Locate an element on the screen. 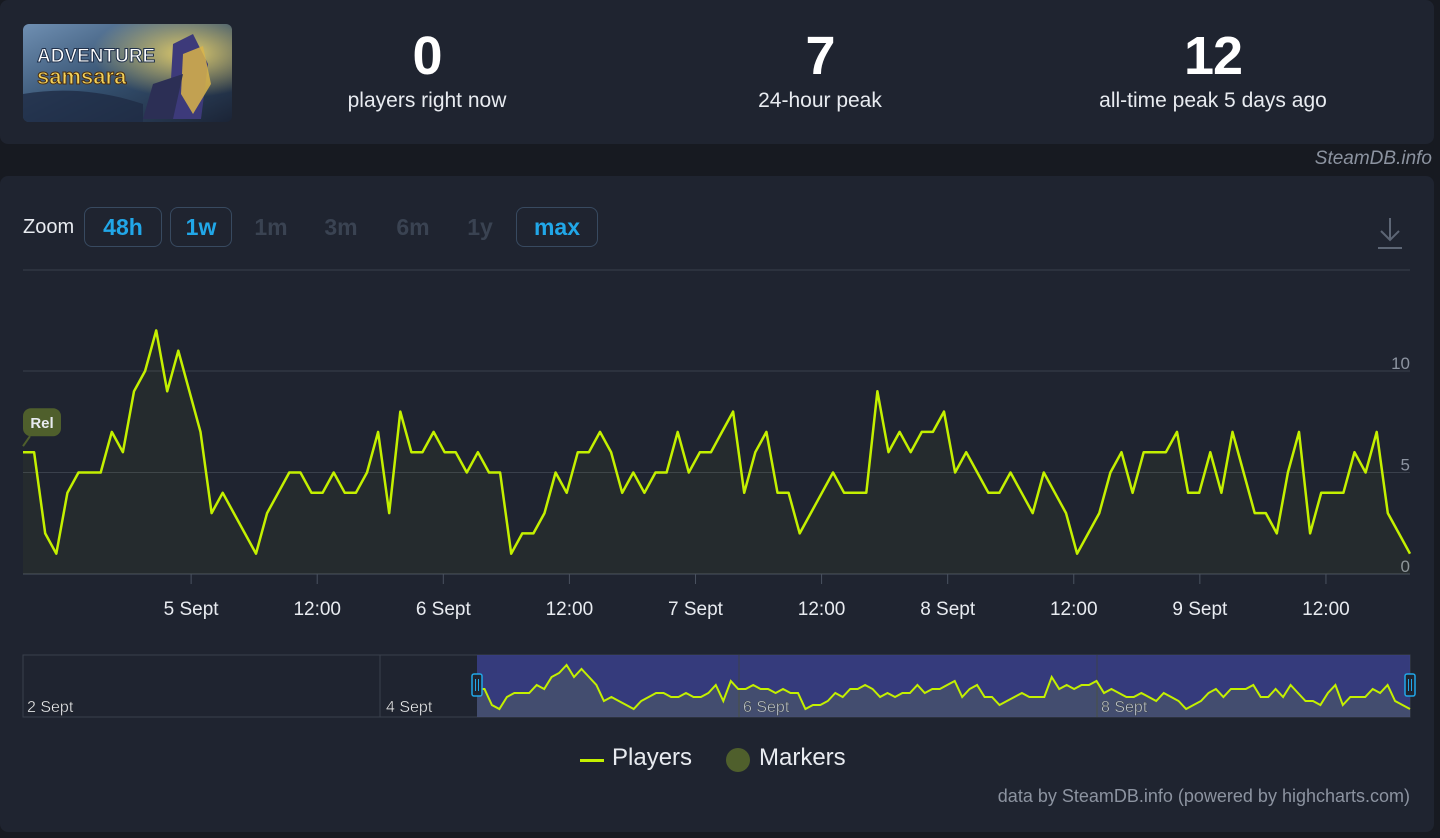 This screenshot has width=1440, height=838. legend-players-label: Players is located at coordinates (652, 757).